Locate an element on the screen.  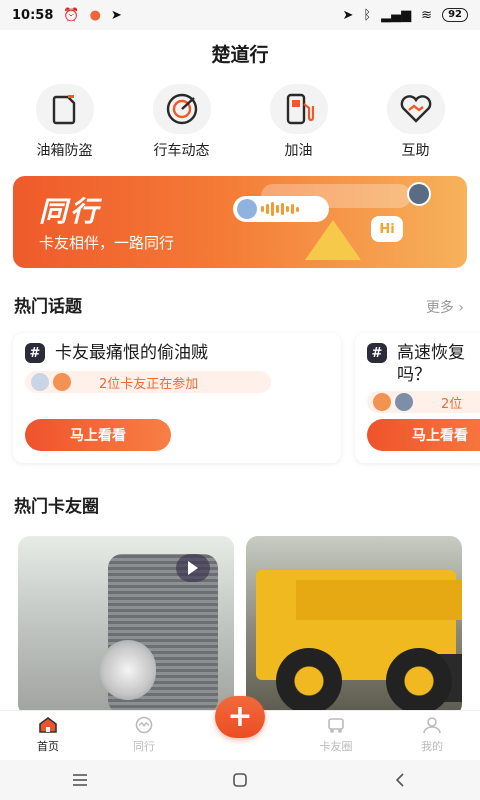
hot-topics-title: 热门话题 is located at coordinates (48, 307).